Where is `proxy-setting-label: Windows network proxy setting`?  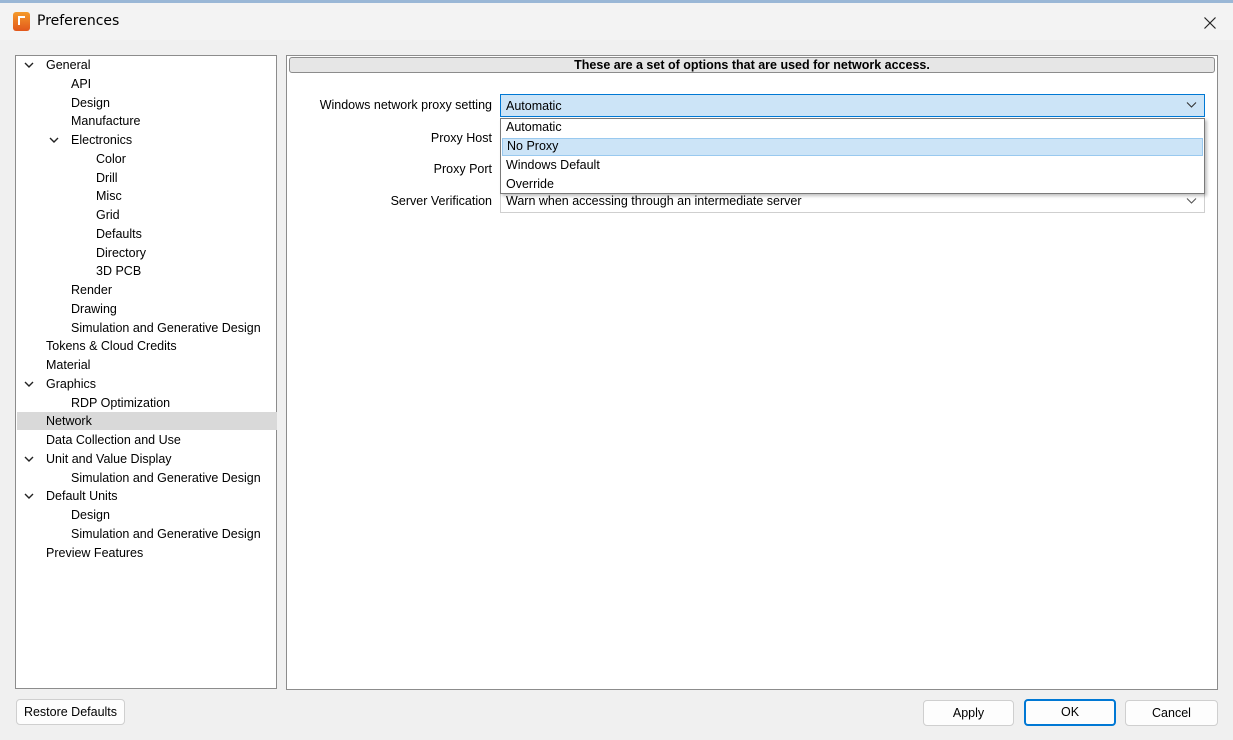
proxy-setting-label: Windows network proxy setting is located at coordinates (405, 105).